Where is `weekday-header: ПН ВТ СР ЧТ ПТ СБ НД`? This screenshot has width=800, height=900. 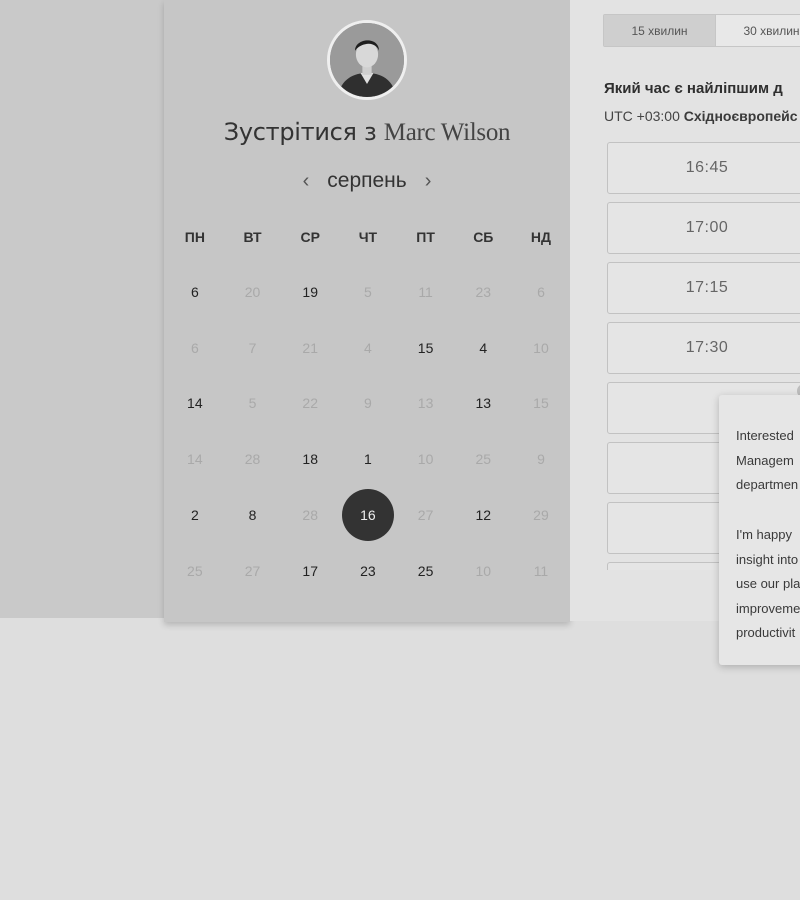
weekday-header: ПН ВТ СР ЧТ ПТ СБ НД is located at coordinates (368, 237).